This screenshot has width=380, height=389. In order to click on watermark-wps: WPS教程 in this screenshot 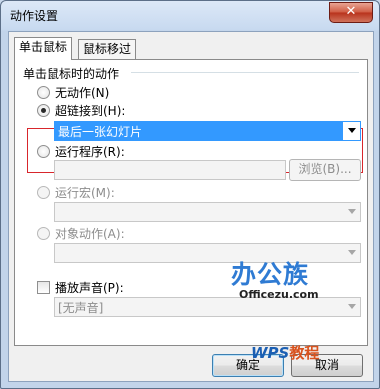, I will do `click(285, 352)`.